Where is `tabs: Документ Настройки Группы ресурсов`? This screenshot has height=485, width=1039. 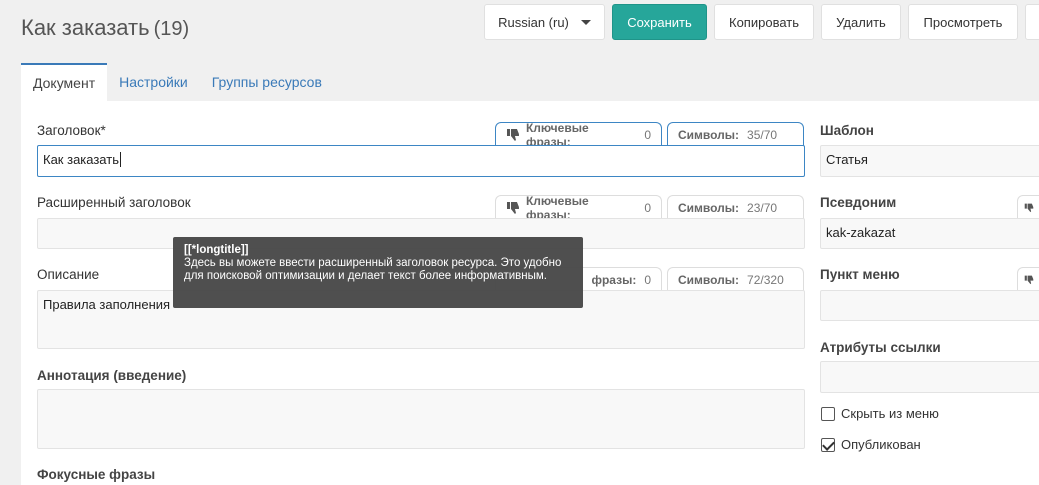
tabs: Документ Настройки Группы ресурсов is located at coordinates (530, 82).